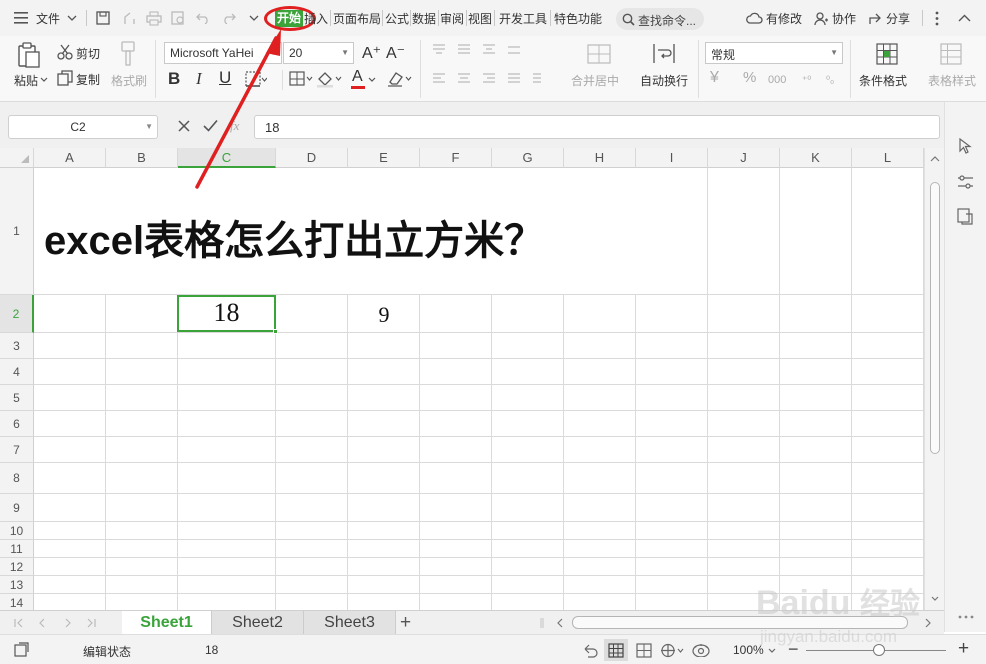  I want to click on row-header-5: 5, so click(17, 398).